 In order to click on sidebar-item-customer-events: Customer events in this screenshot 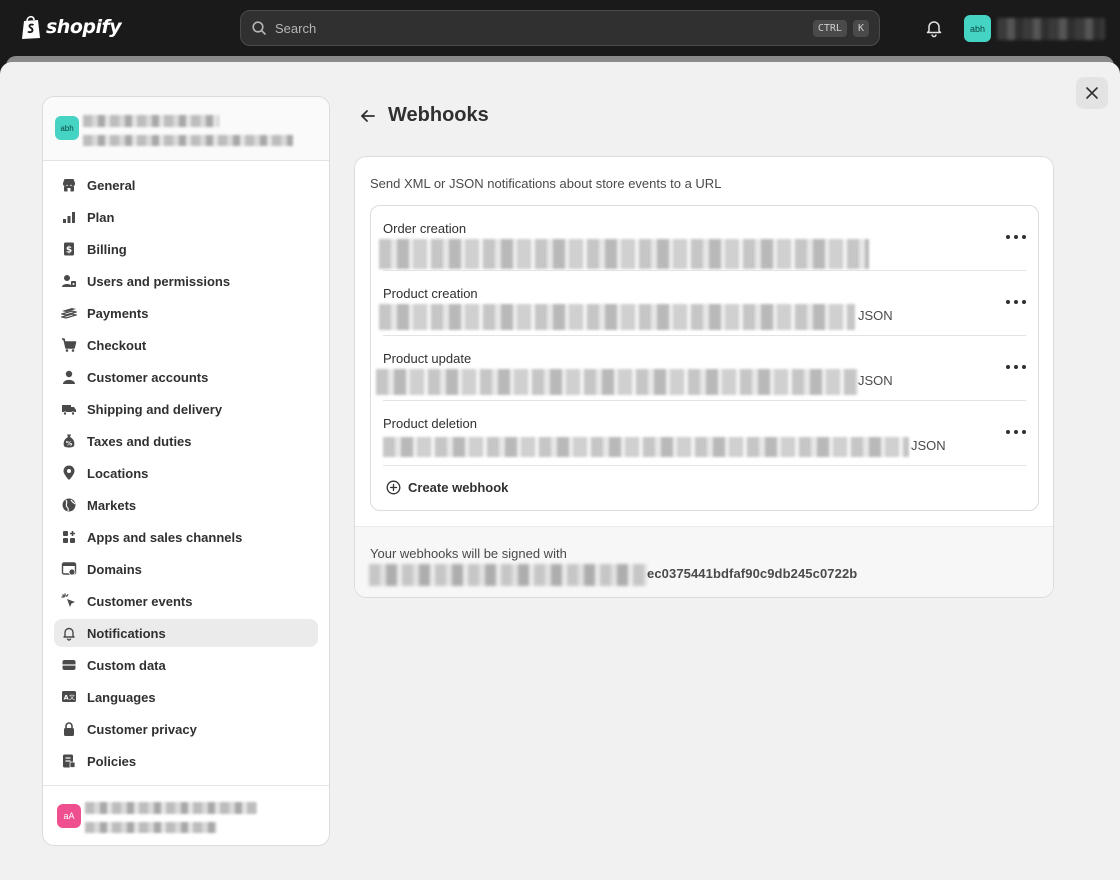, I will do `click(186, 601)`.